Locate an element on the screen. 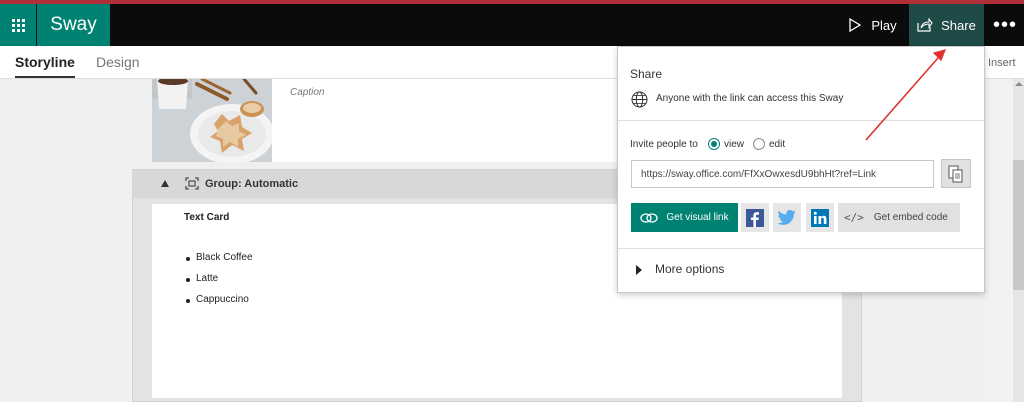  facebook-icon is located at coordinates (755, 217).